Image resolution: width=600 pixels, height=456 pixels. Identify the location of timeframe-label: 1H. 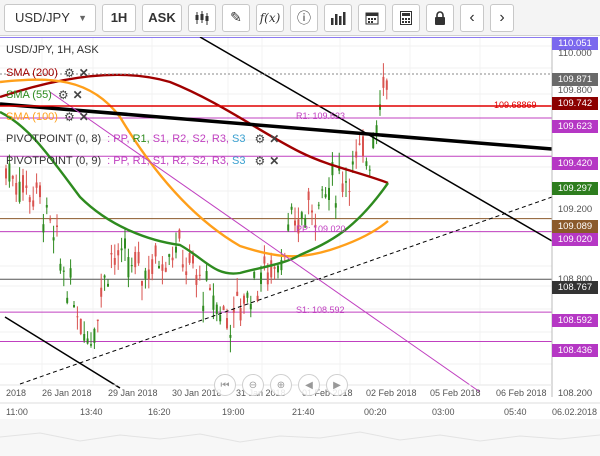
(119, 17).